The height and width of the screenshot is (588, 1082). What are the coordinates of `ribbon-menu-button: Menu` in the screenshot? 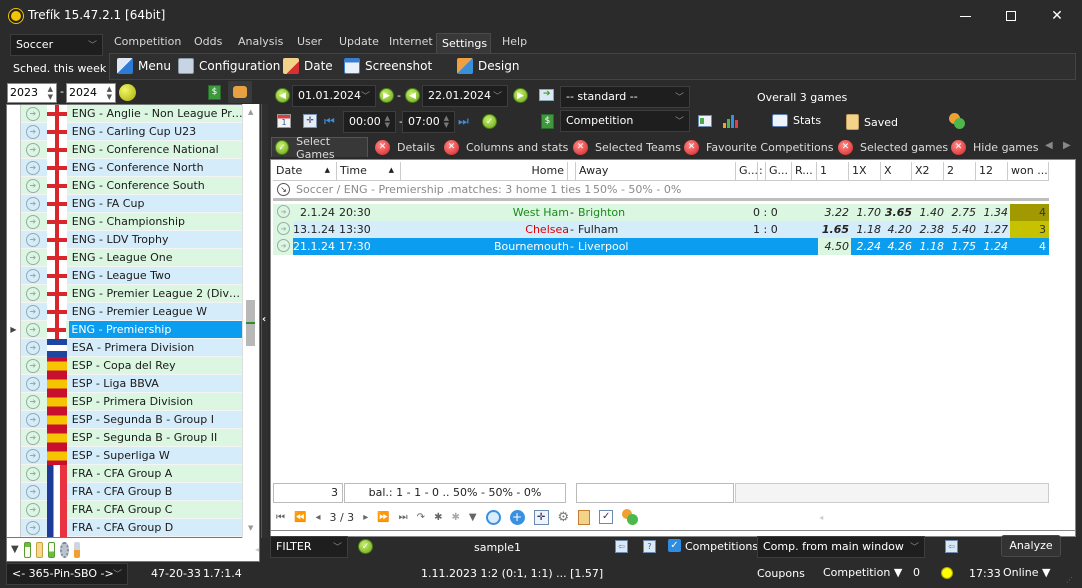 It's located at (144, 66).